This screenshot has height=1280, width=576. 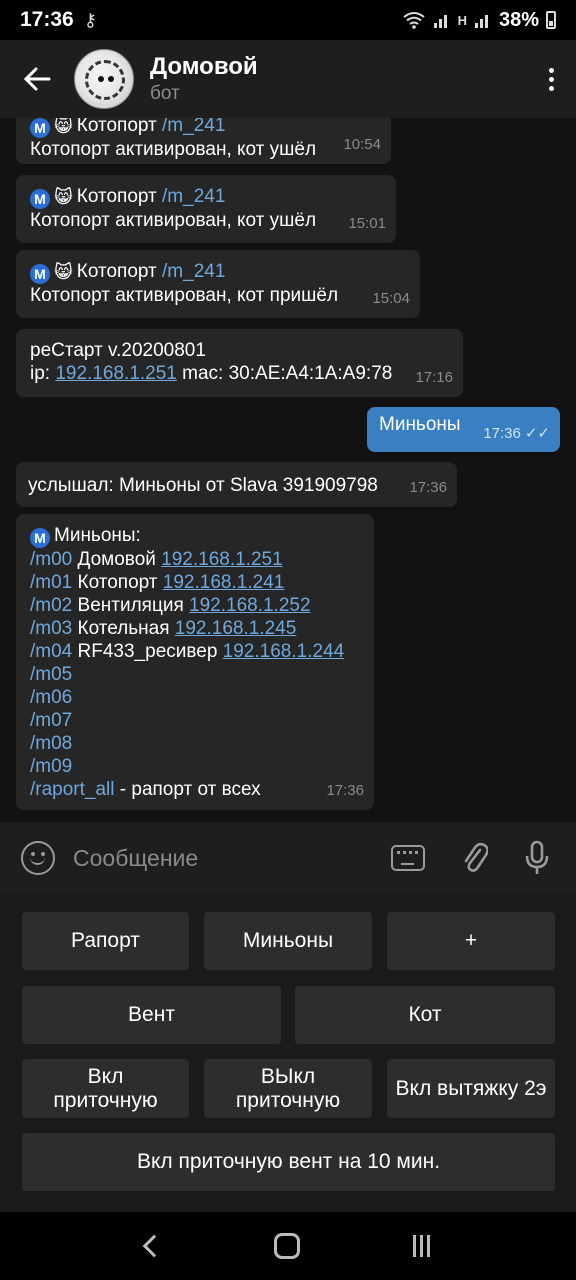 I want to click on avatar, so click(x=104, y=79).